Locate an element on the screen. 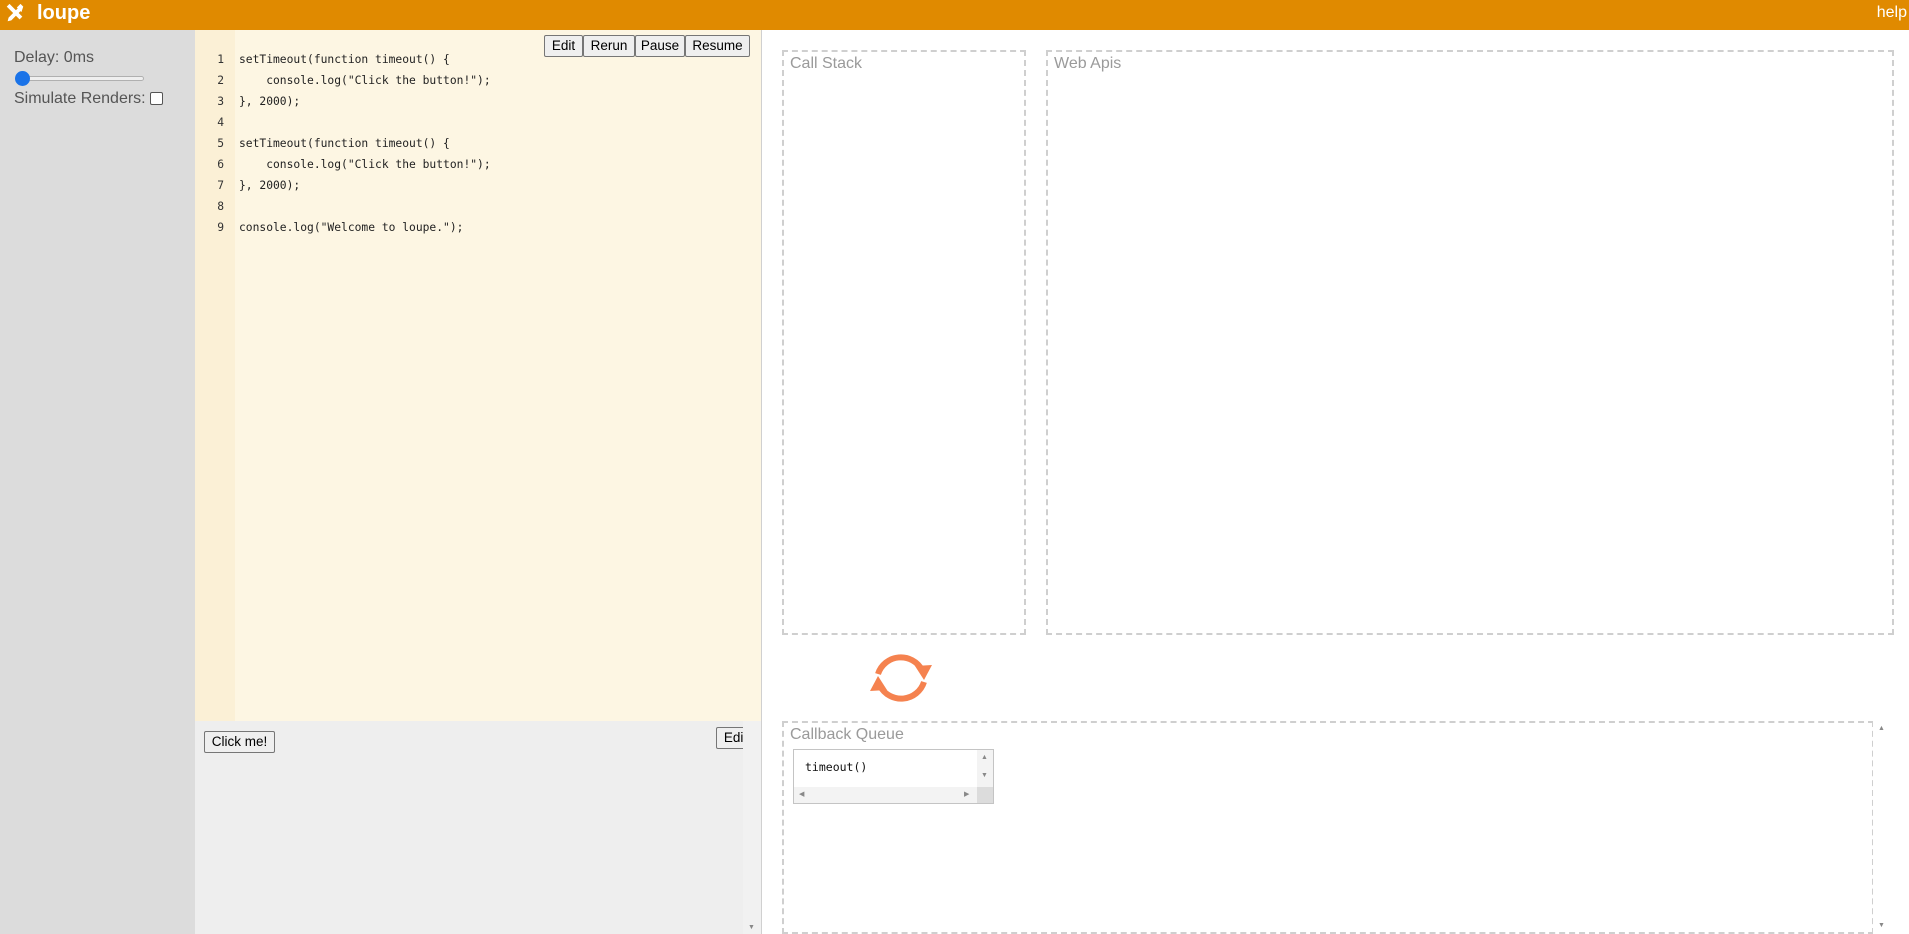 The width and height of the screenshot is (1909, 934). code-line: 3 }, 2000); is located at coordinates (478, 101).